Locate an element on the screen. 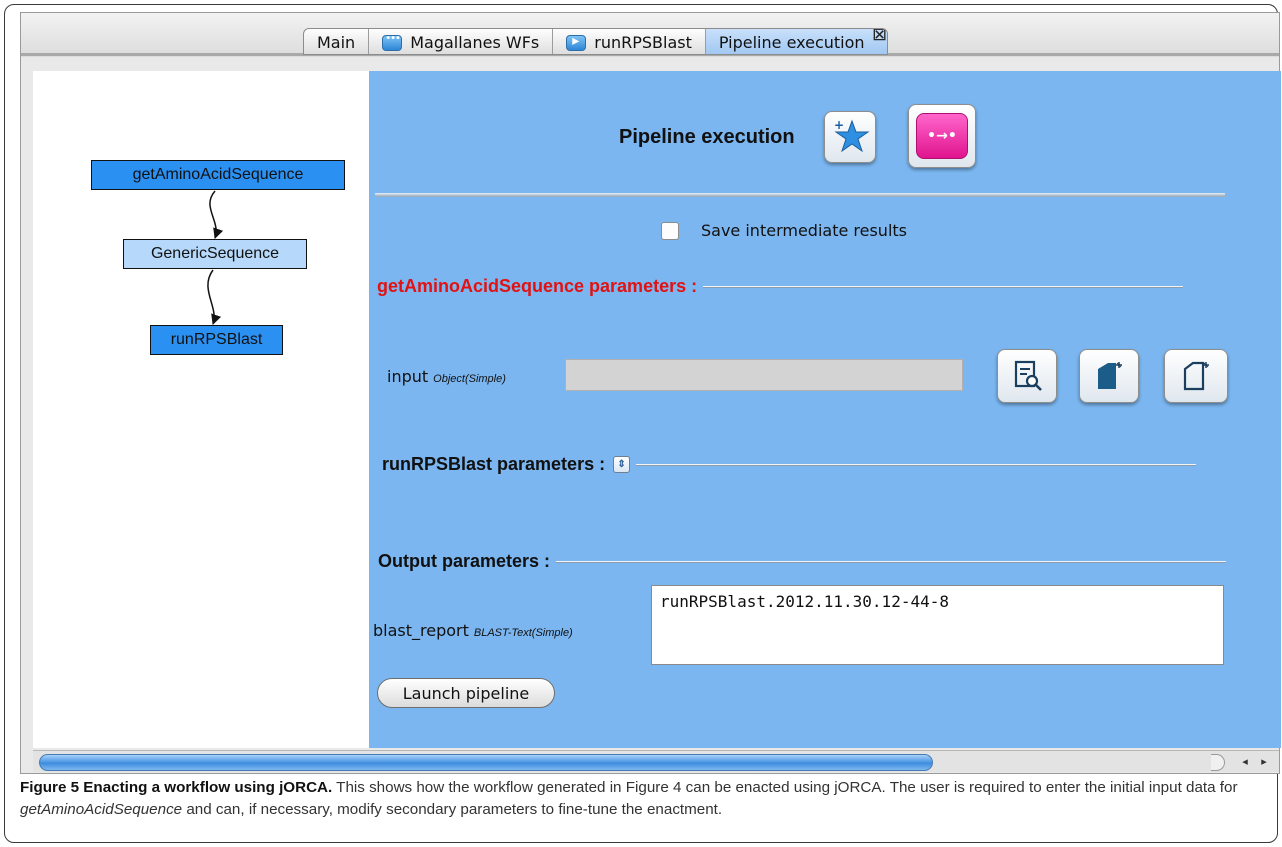 This screenshot has height=847, width=1282. new-data-button is located at coordinates (1109, 376).